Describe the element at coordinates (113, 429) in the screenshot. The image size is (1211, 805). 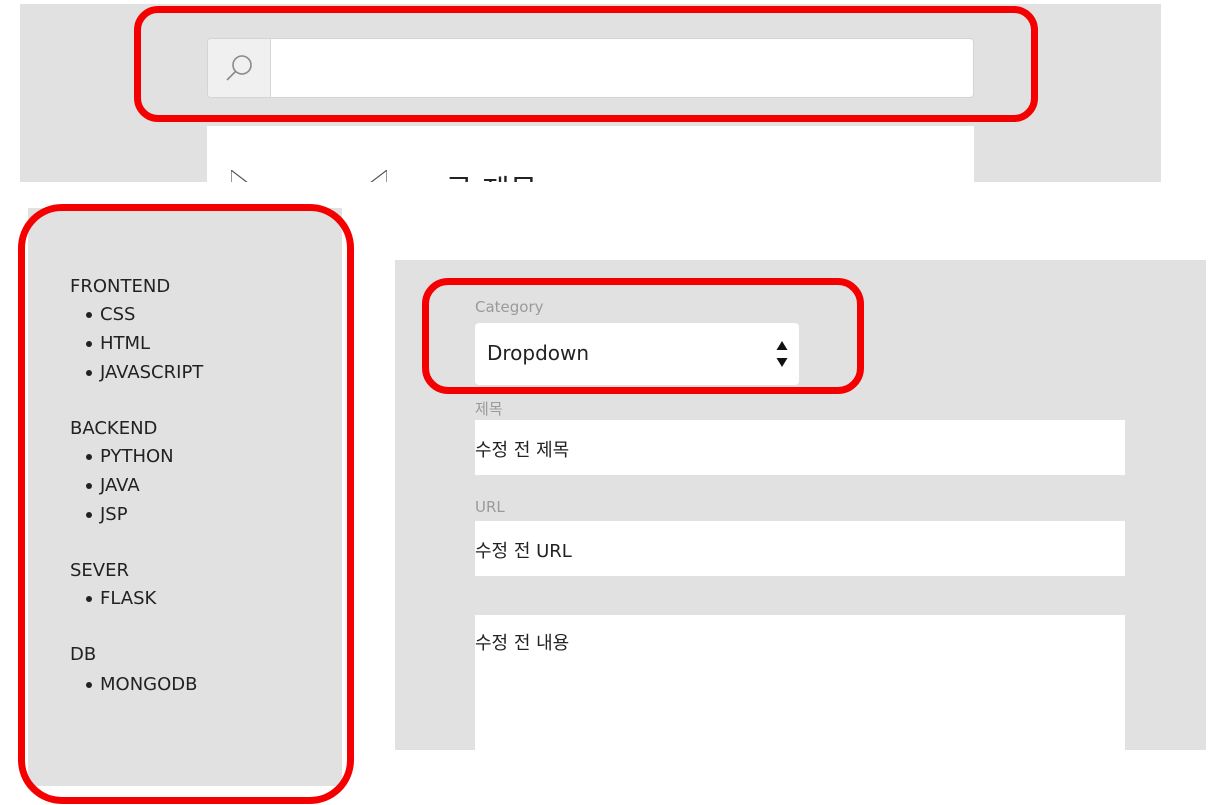
I see `category-group-title: BACKEND` at that location.